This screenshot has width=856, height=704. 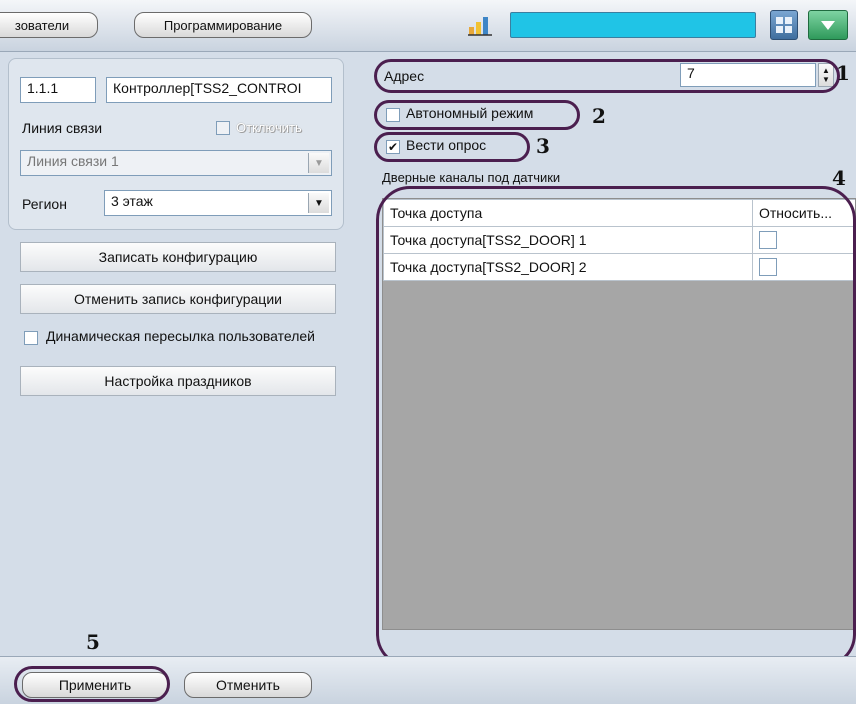 I want to click on cancel-write-config-button: Отменить запись конфигурации, so click(x=178, y=299).